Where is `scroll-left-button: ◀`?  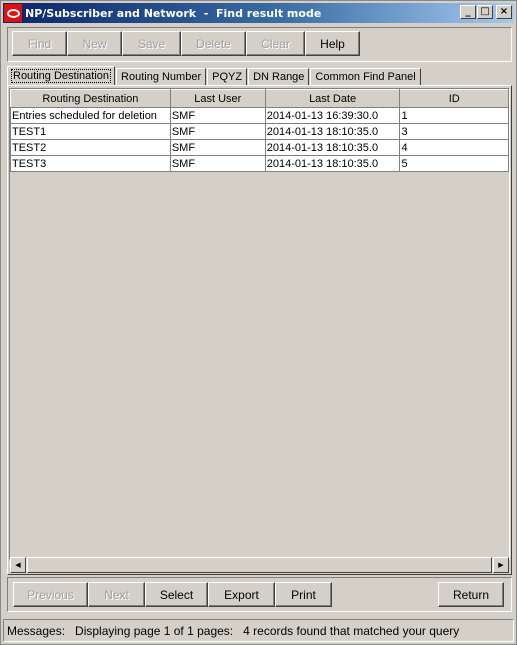
scroll-left-button: ◀ is located at coordinates (18, 565).